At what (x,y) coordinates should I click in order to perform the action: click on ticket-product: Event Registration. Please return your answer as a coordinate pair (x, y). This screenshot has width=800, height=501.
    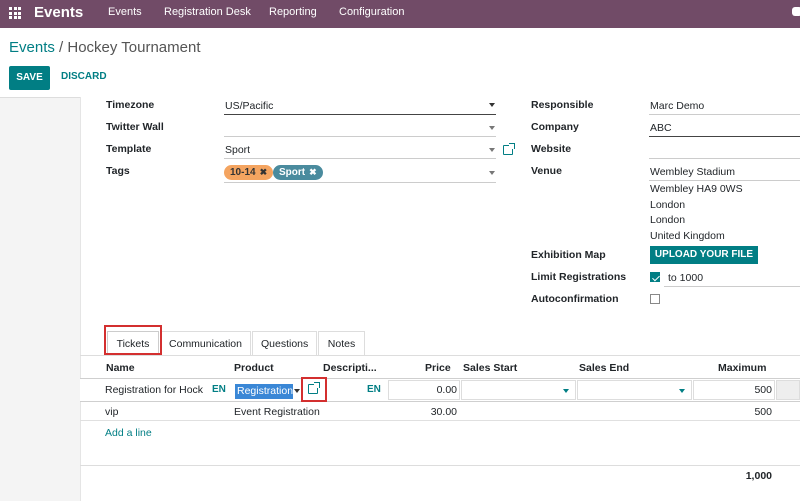
    Looking at the image, I should click on (277, 412).